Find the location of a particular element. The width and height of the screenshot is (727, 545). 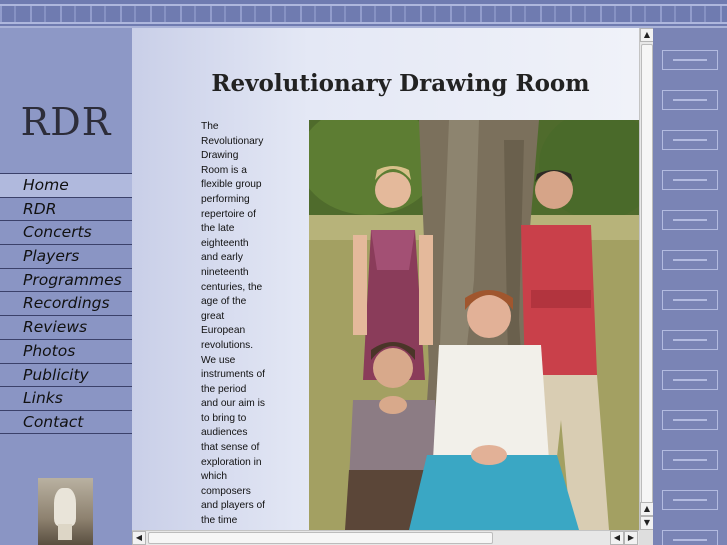

nav-item-rdr: RDR is located at coordinates (66, 208).